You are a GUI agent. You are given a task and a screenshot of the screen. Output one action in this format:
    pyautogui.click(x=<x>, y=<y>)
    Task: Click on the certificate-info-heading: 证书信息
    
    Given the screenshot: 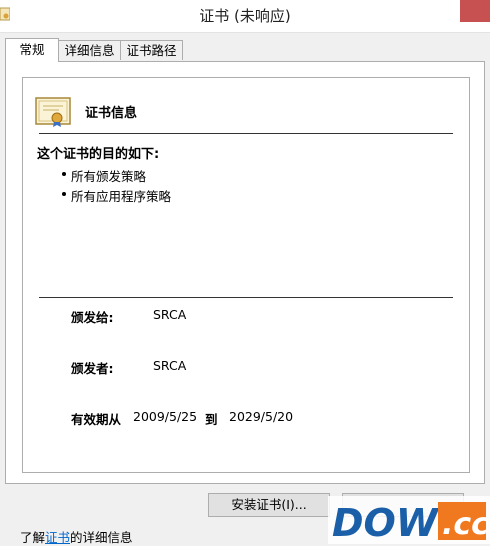 What is the action you would take?
    pyautogui.click(x=111, y=113)
    